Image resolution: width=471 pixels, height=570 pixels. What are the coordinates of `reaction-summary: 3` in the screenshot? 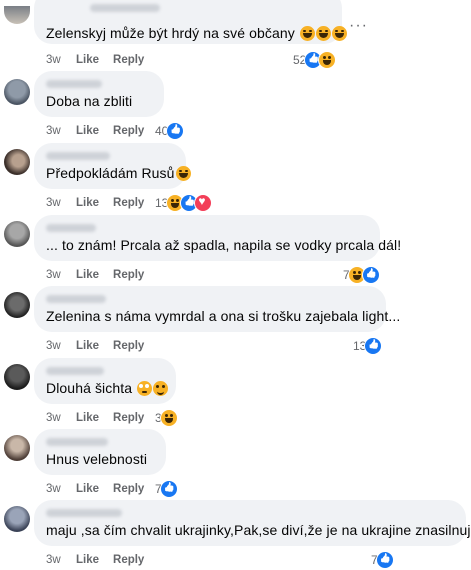 It's located at (166, 418).